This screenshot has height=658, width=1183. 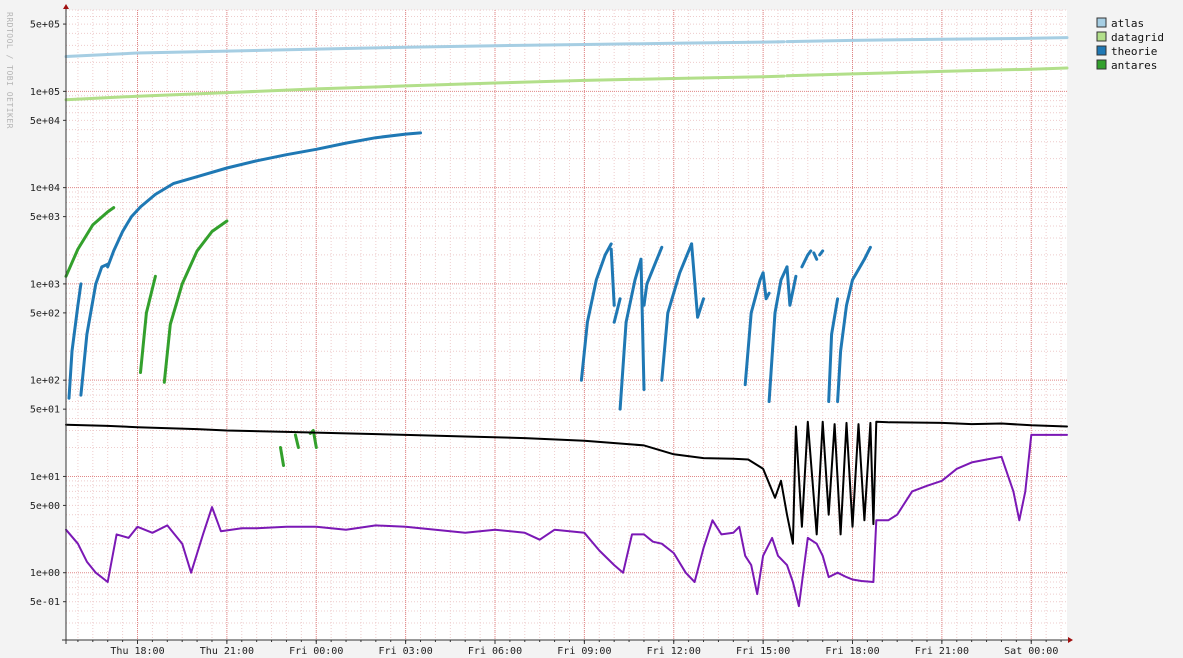 I want to click on legend-label: datagrid, so click(x=1137, y=37).